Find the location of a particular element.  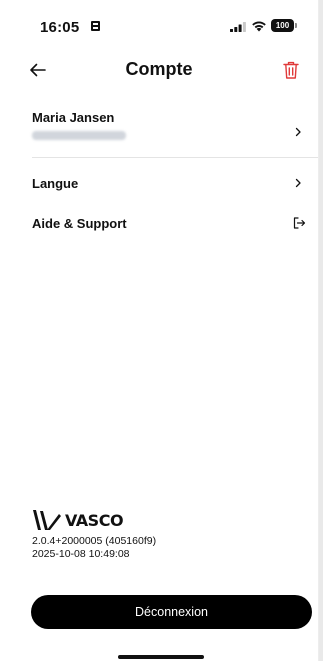

logo-text: VASCO is located at coordinates (94, 520).